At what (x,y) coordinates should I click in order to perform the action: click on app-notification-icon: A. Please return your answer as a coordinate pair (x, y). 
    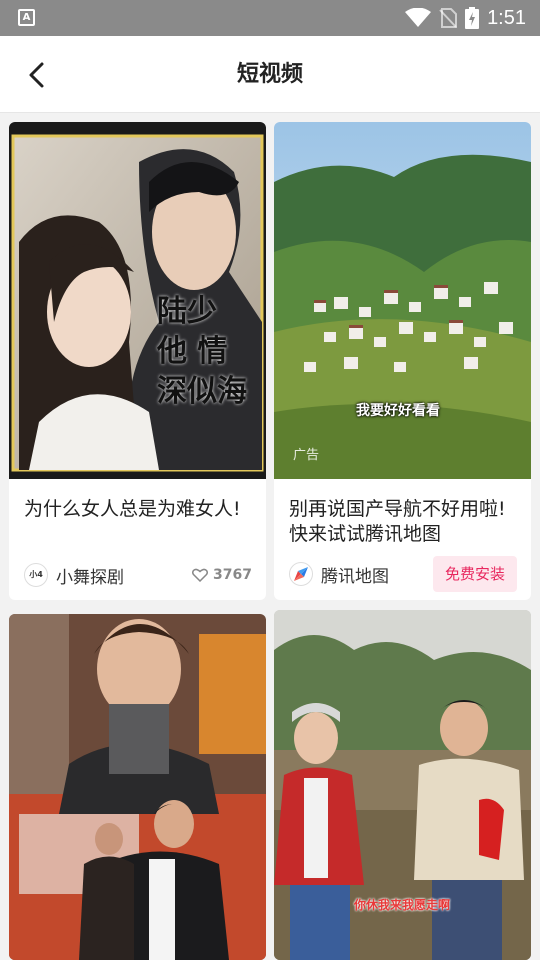
    Looking at the image, I should click on (26, 17).